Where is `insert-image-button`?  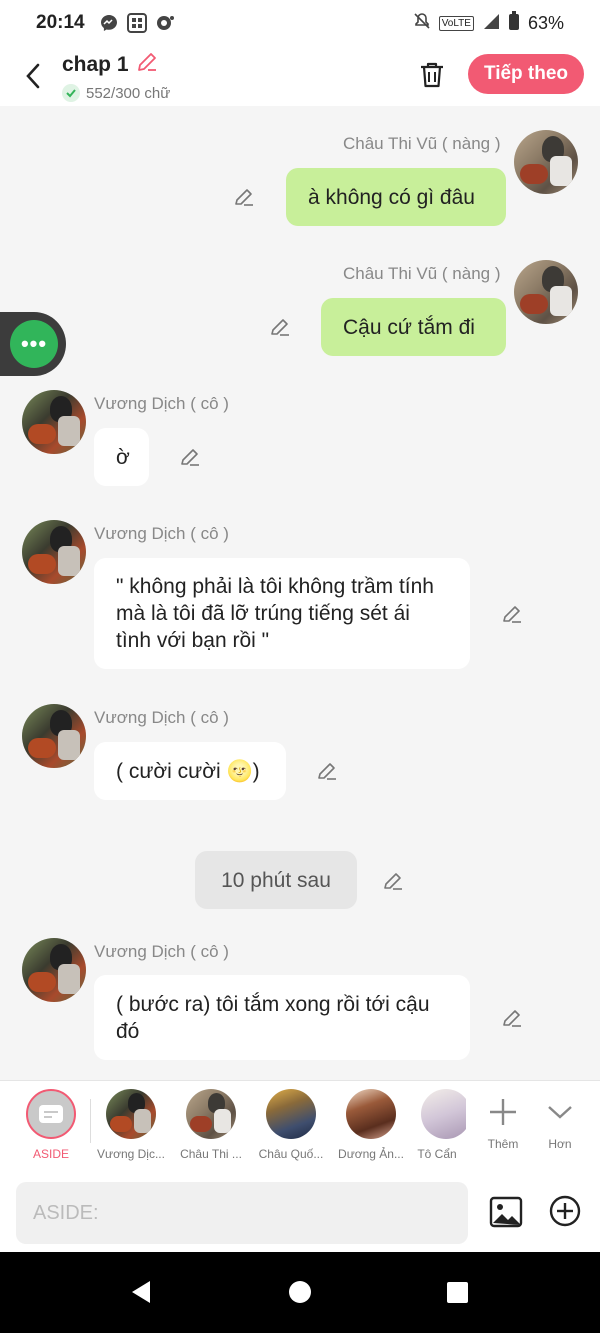 insert-image-button is located at coordinates (506, 1212).